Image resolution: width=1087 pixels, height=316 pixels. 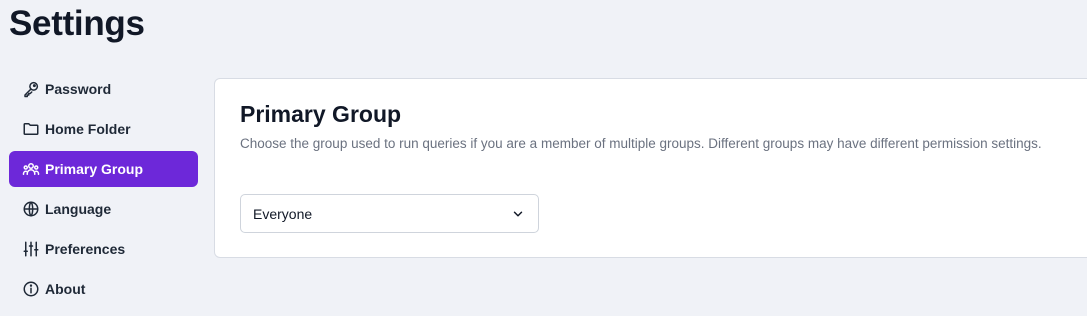 I want to click on sidebar-item-password: Password, so click(x=103, y=89).